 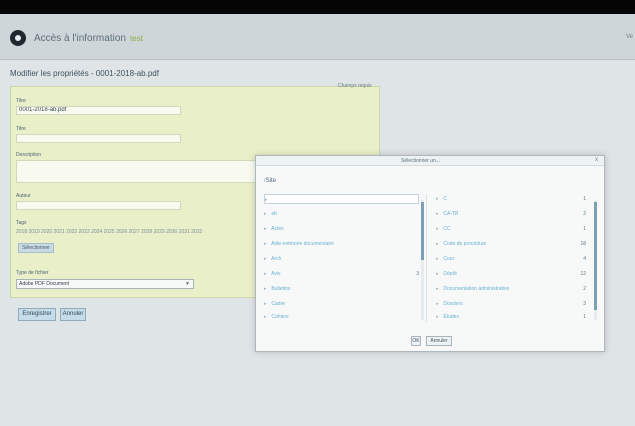 What do you see at coordinates (511, 274) in the screenshot?
I see `list-item: ▸ Dépôt 12` at bounding box center [511, 274].